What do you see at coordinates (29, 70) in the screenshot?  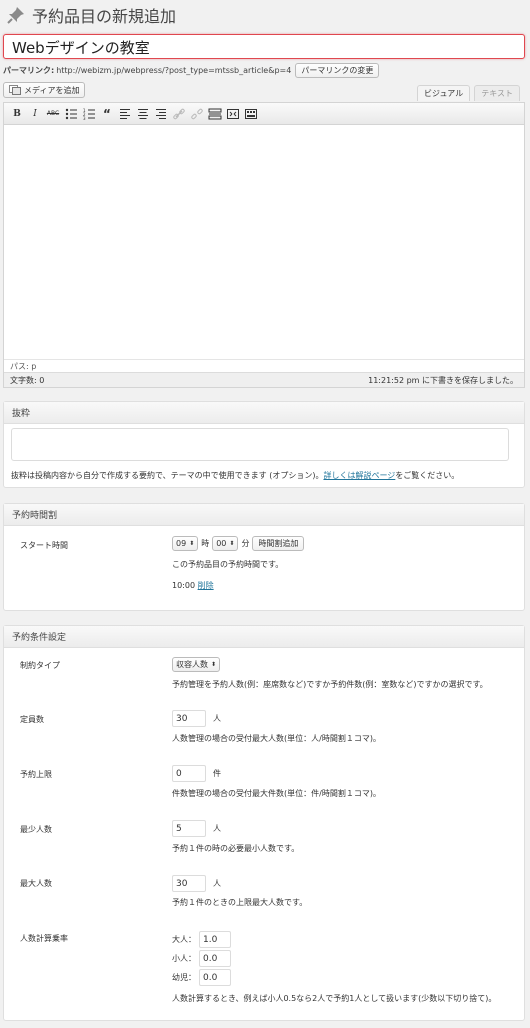 I see `permalink-label: パーマリンク:` at bounding box center [29, 70].